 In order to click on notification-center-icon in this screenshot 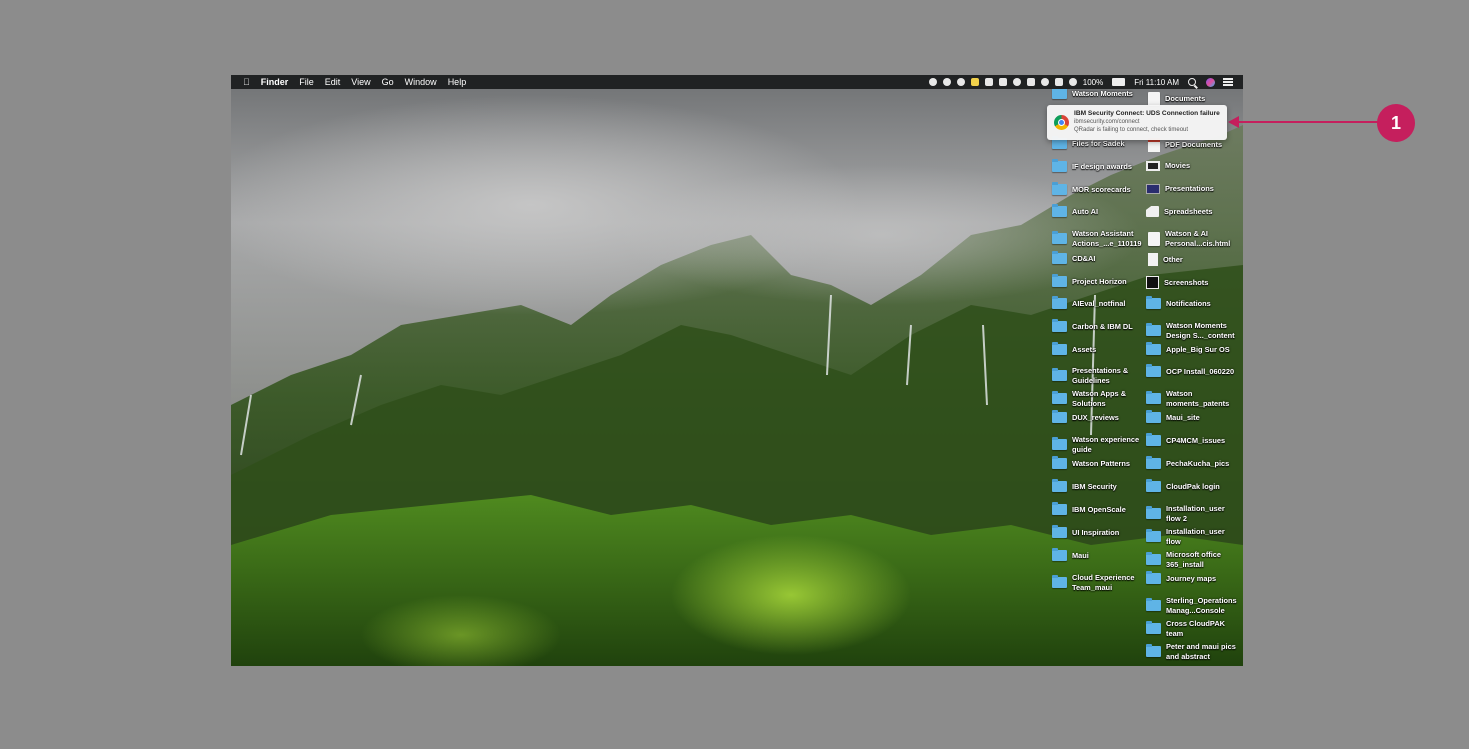, I will do `click(1228, 82)`.